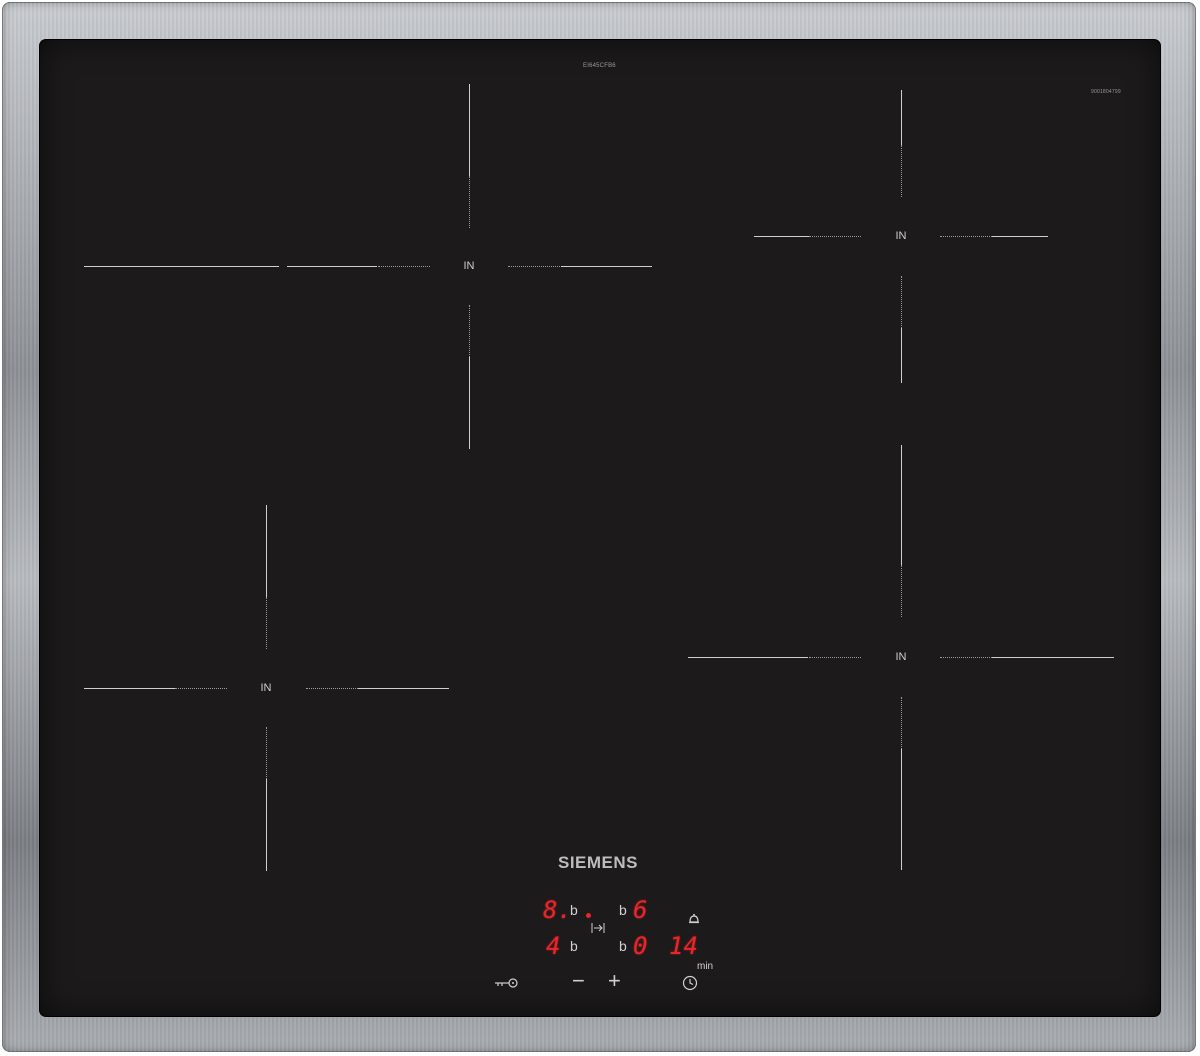 This screenshot has height=1056, width=1200. What do you see at coordinates (507, 985) in the screenshot?
I see `key-lock-icon` at bounding box center [507, 985].